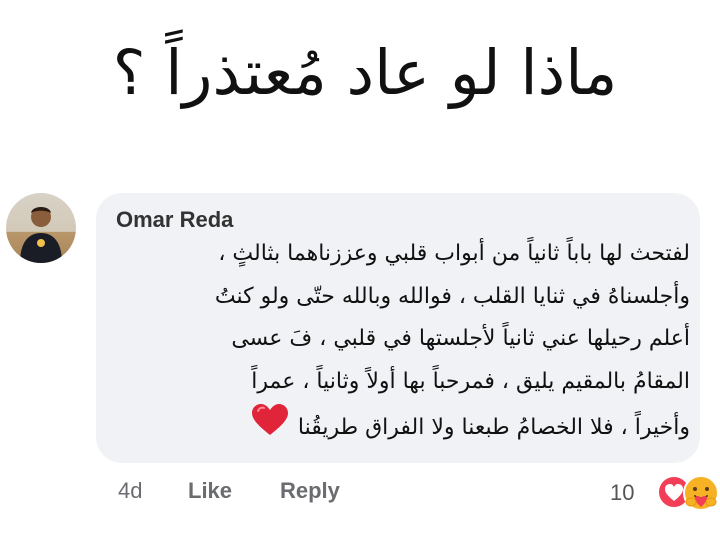 This screenshot has width=720, height=537. I want to click on comment-author: Omar Reda, so click(174, 220).